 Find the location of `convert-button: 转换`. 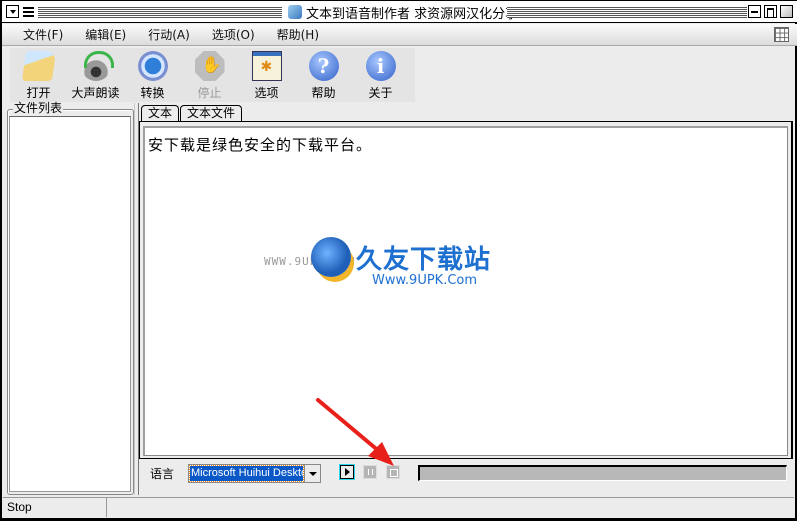

convert-button: 转换 is located at coordinates (152, 75).